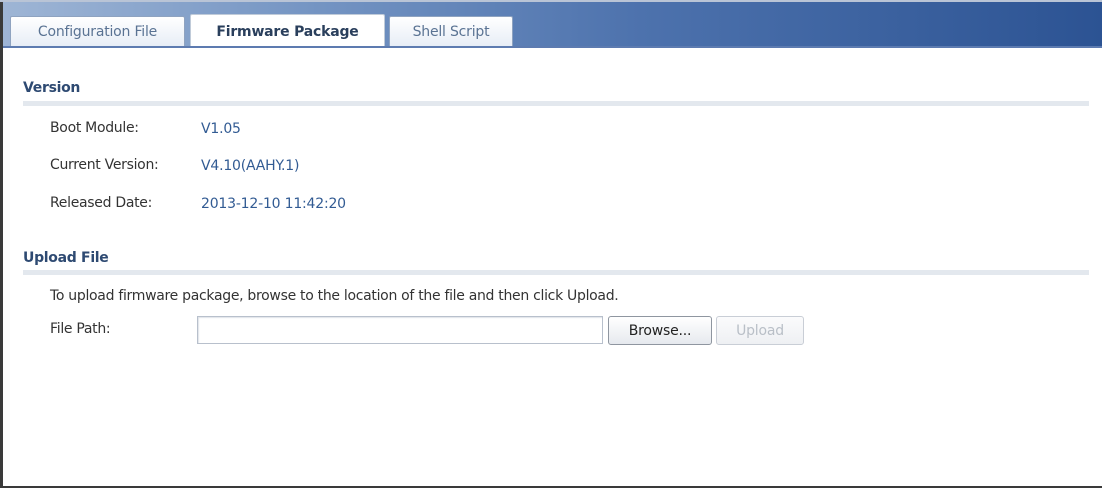 The width and height of the screenshot is (1102, 488). What do you see at coordinates (273, 204) in the screenshot?
I see `released-date-value: 2013-12-10 11:42:20` at bounding box center [273, 204].